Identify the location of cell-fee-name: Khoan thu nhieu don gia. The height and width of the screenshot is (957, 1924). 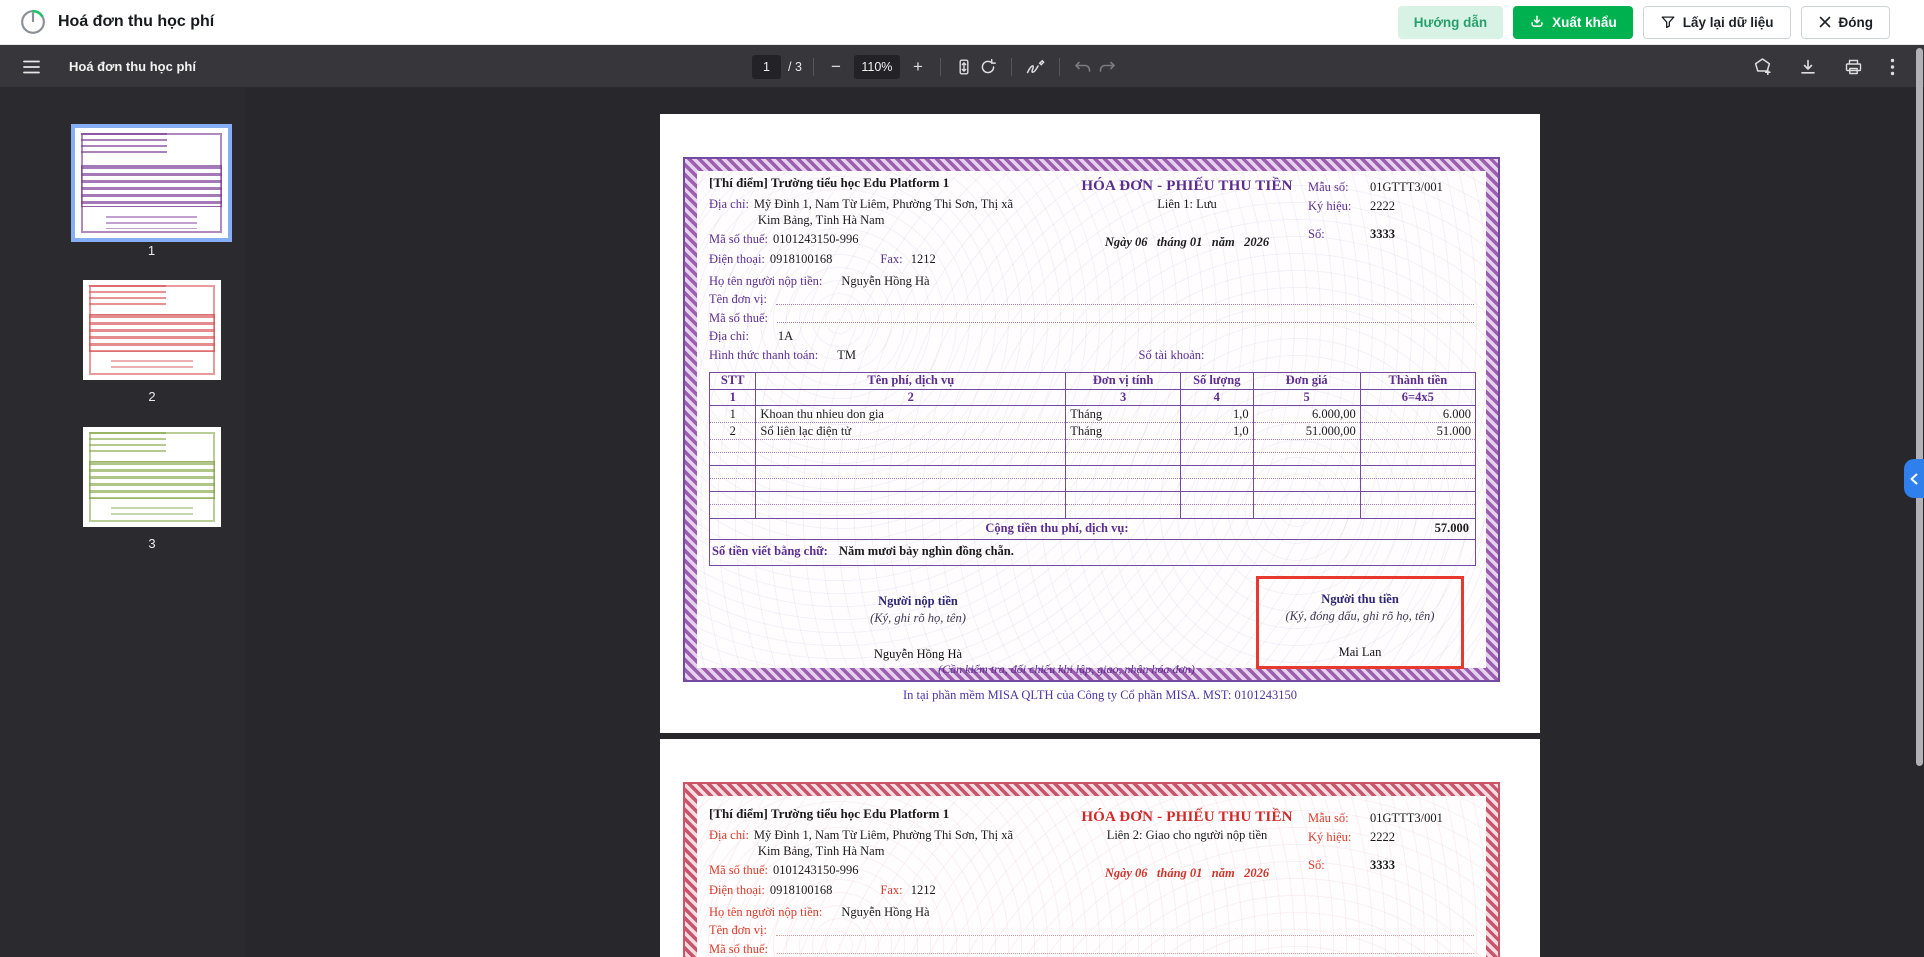
(910, 414).